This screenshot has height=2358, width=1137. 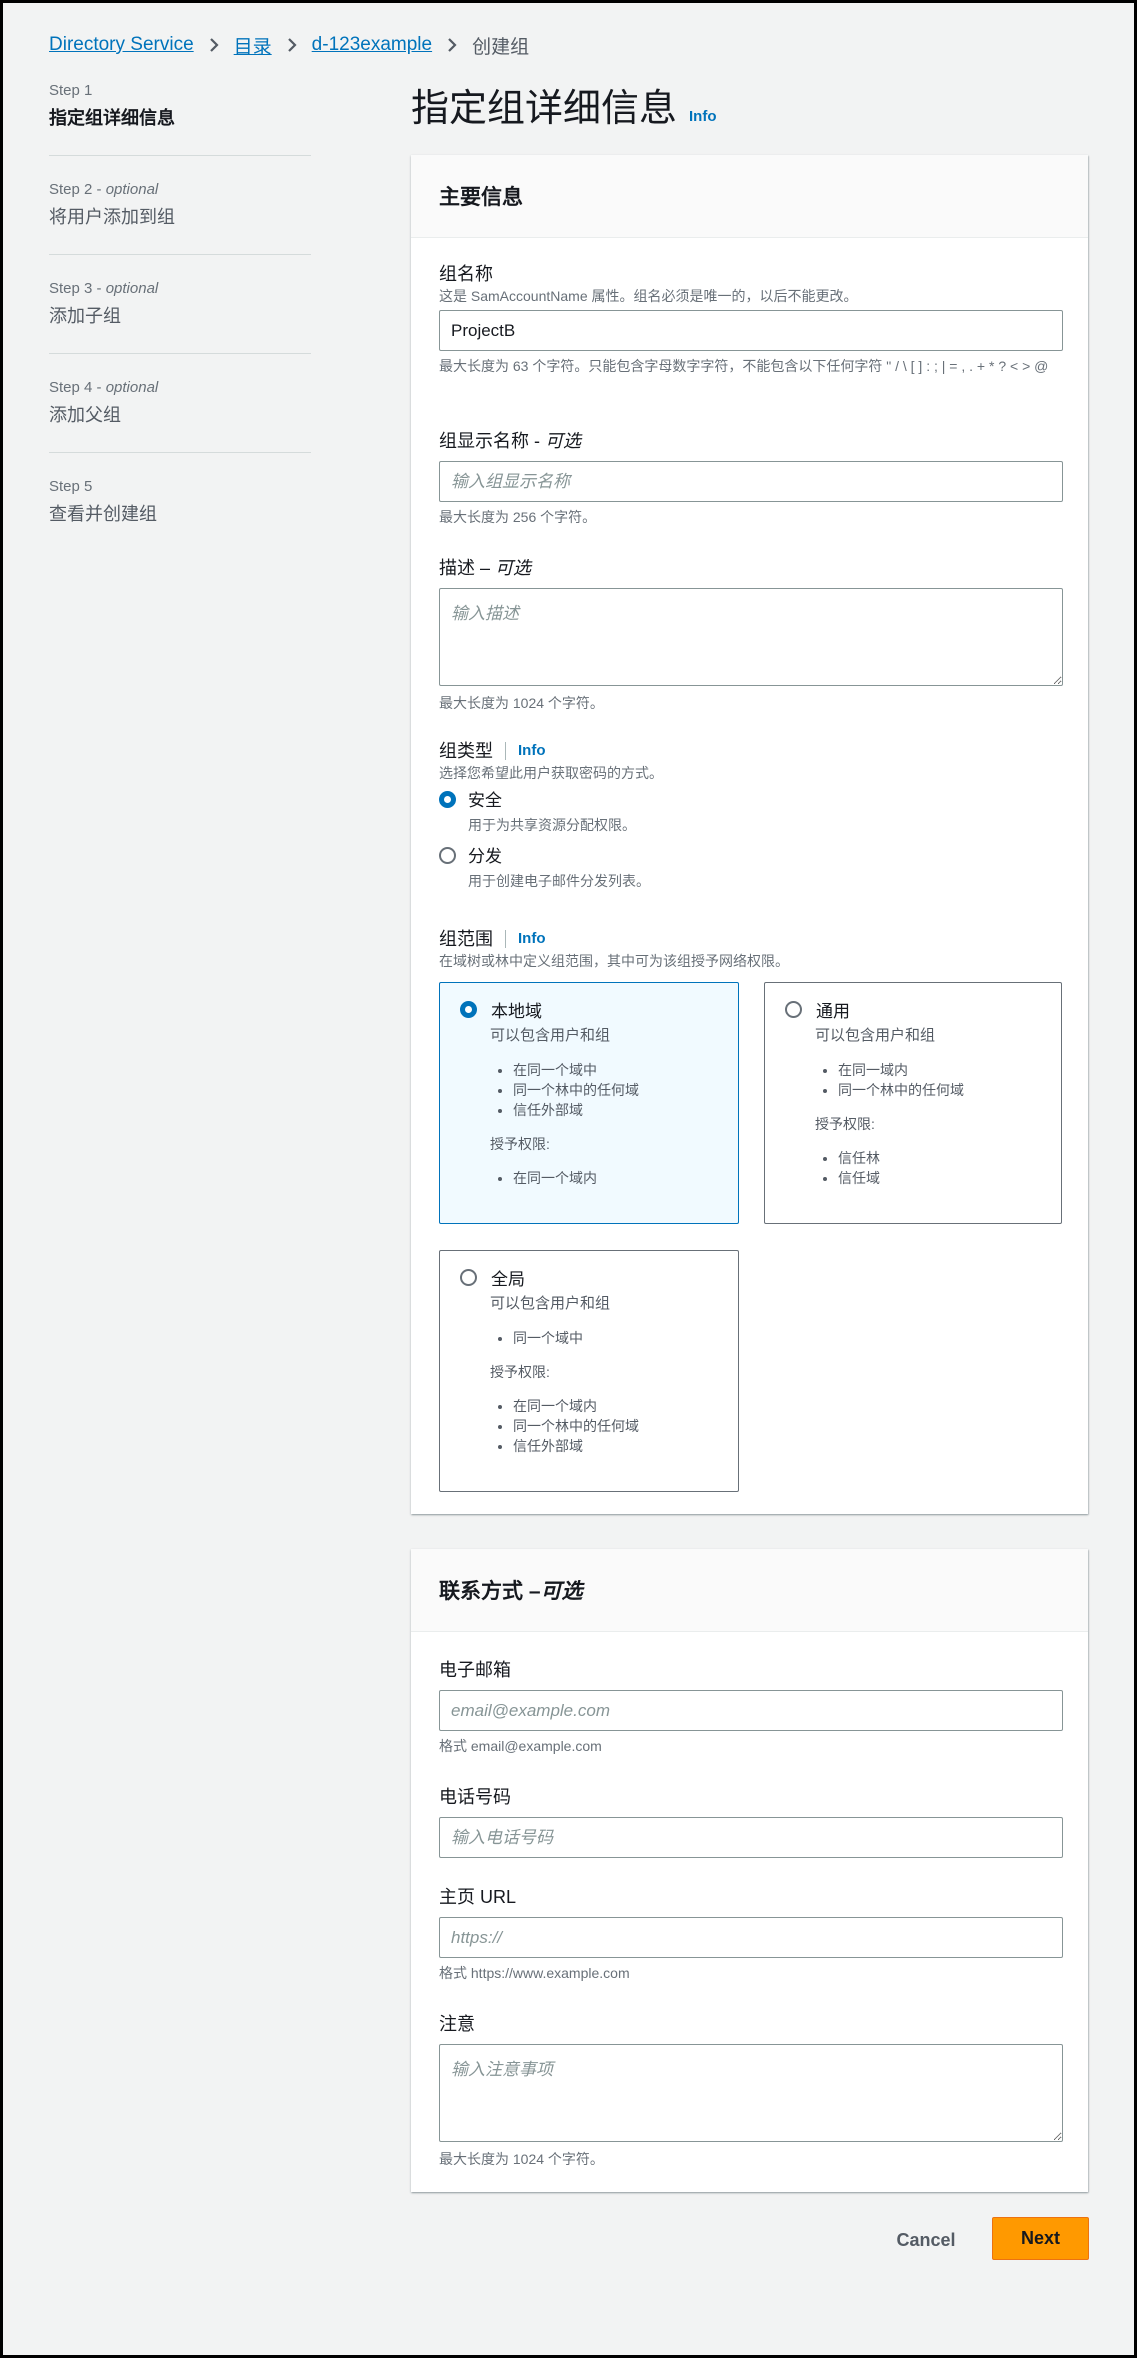 I want to click on field-label: 组范围, so click(x=466, y=939).